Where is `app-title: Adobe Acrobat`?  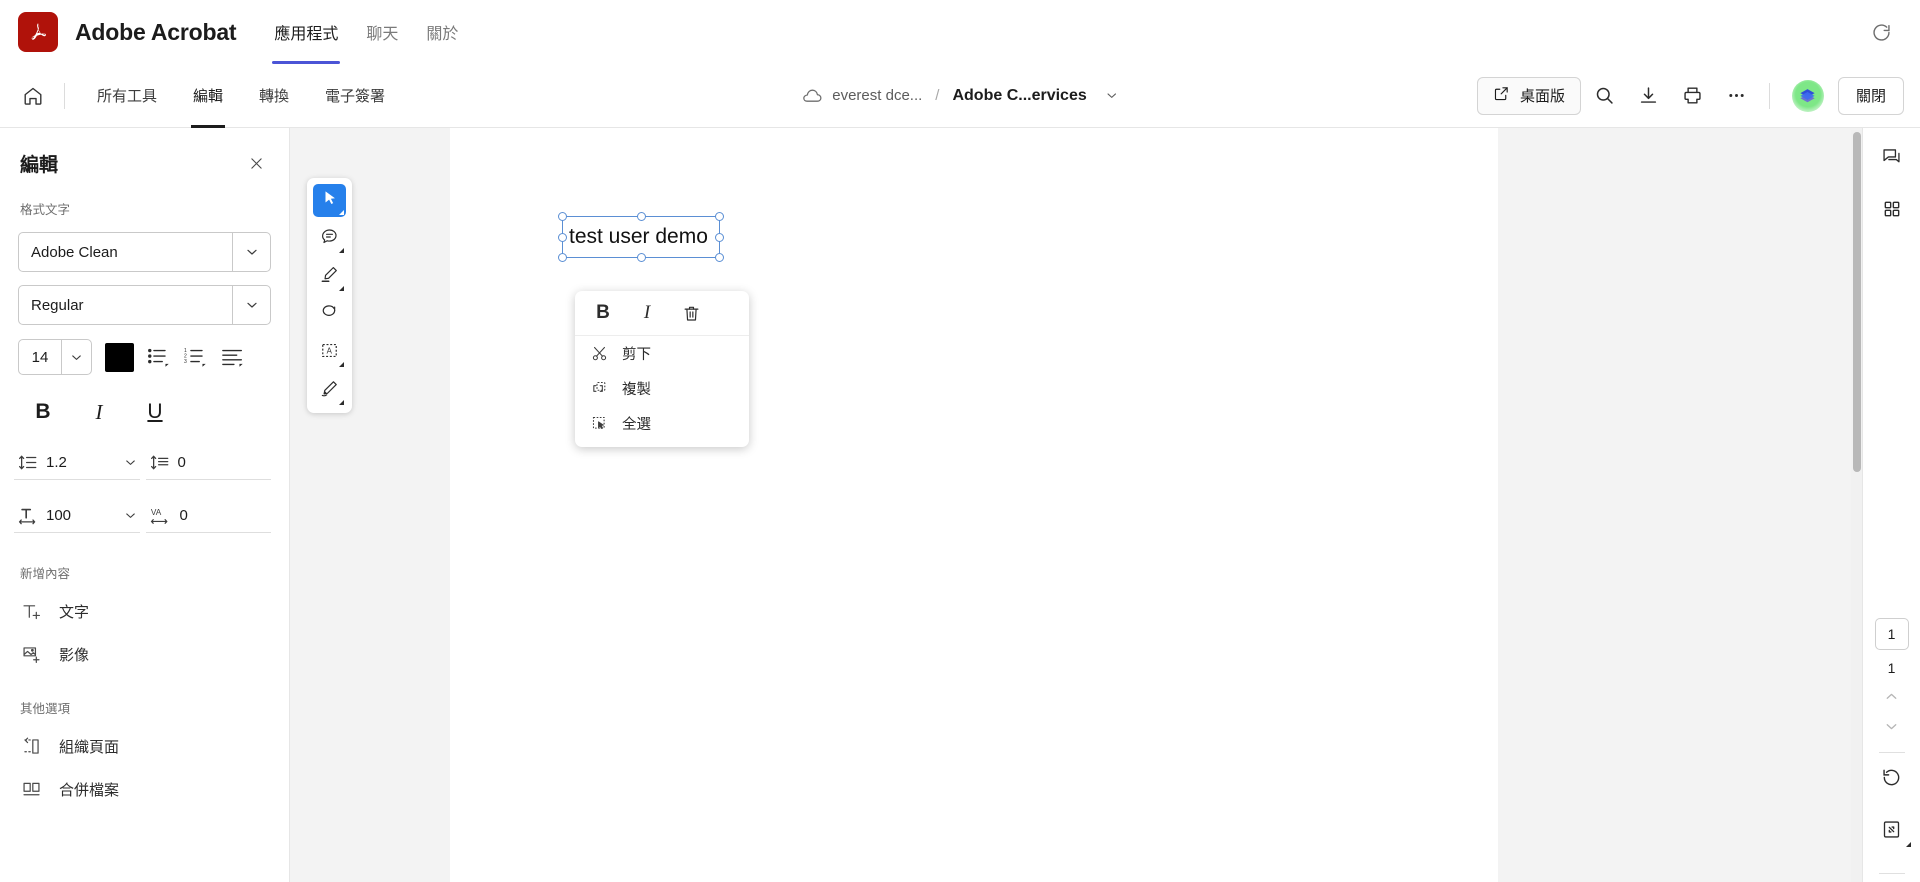 app-title: Adobe Acrobat is located at coordinates (156, 31).